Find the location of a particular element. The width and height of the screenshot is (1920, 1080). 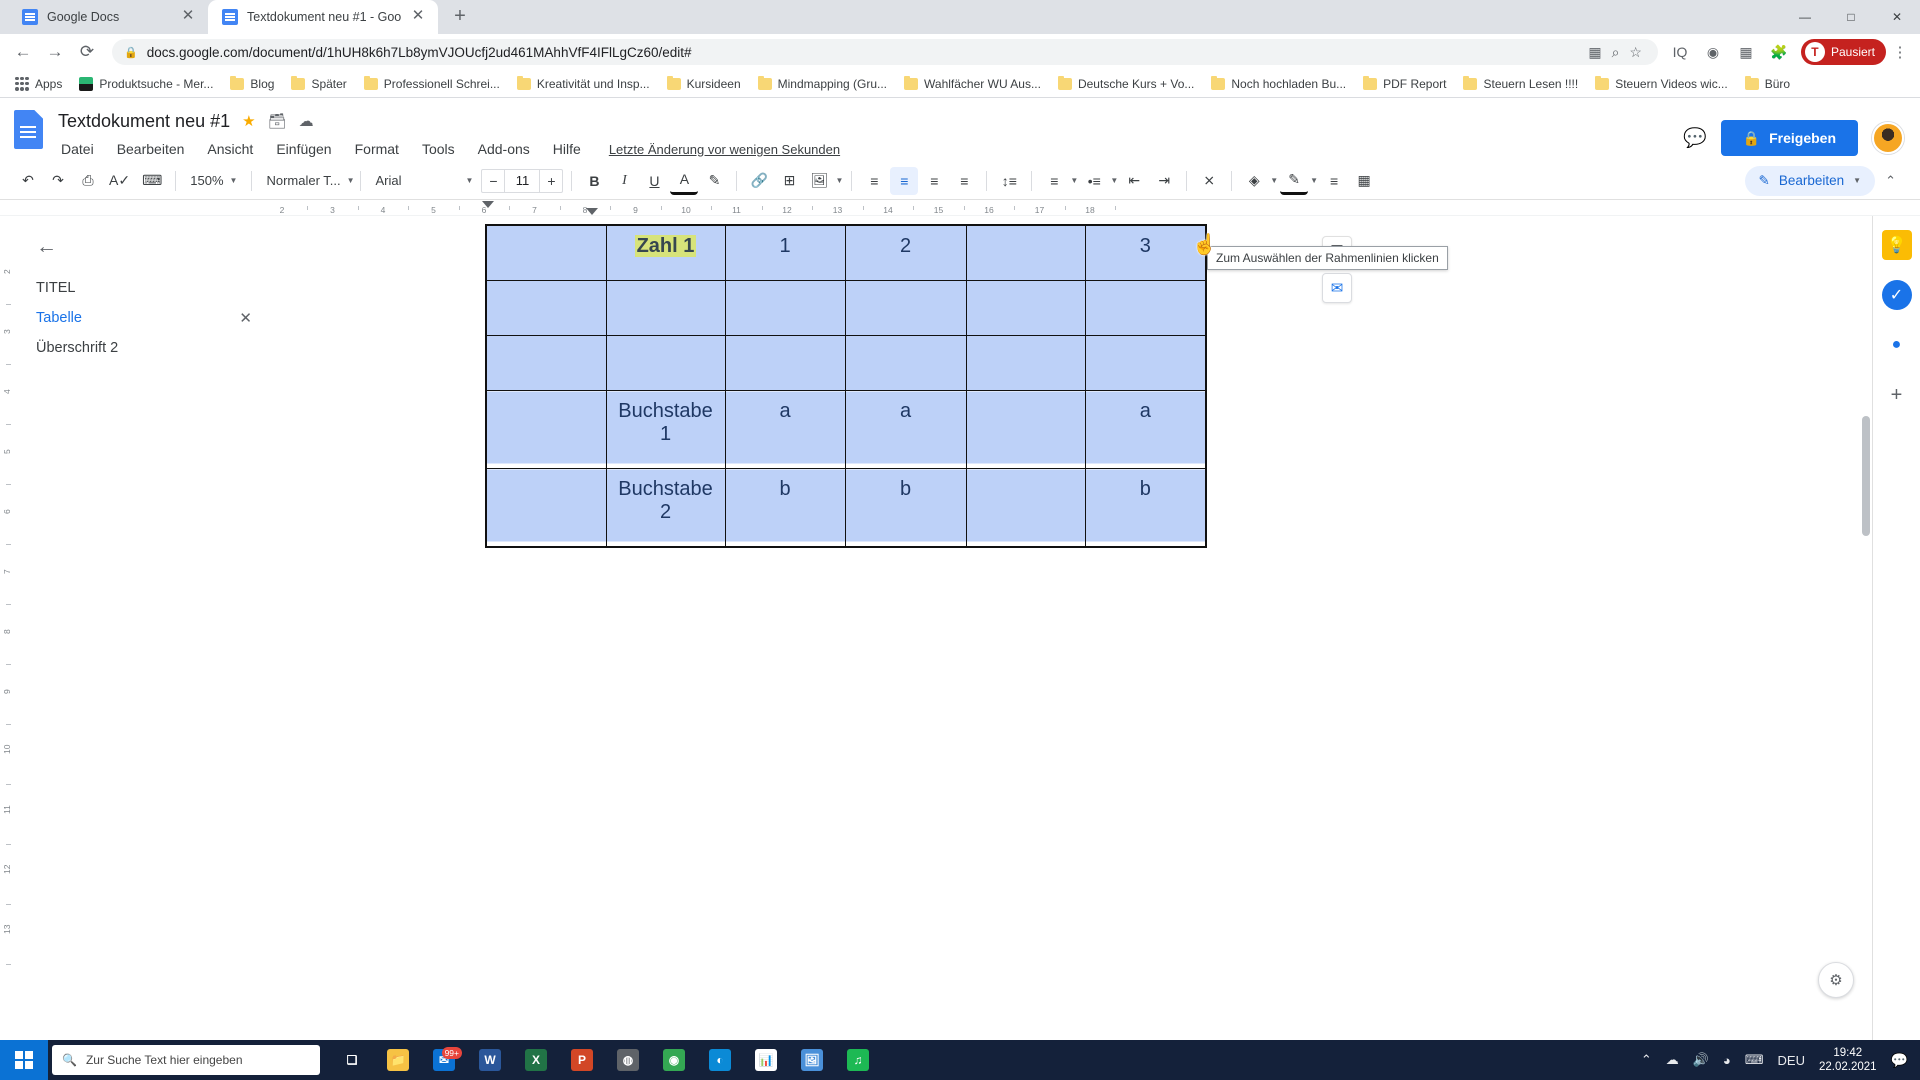

zoom-icon: ⌕ is located at coordinates (1616, 52).